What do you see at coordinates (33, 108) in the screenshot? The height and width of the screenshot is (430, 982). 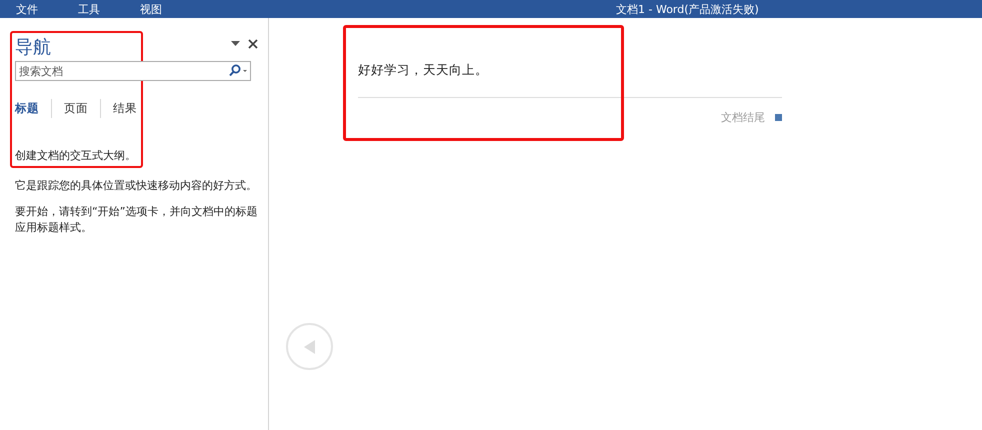 I see `tab: 标题` at bounding box center [33, 108].